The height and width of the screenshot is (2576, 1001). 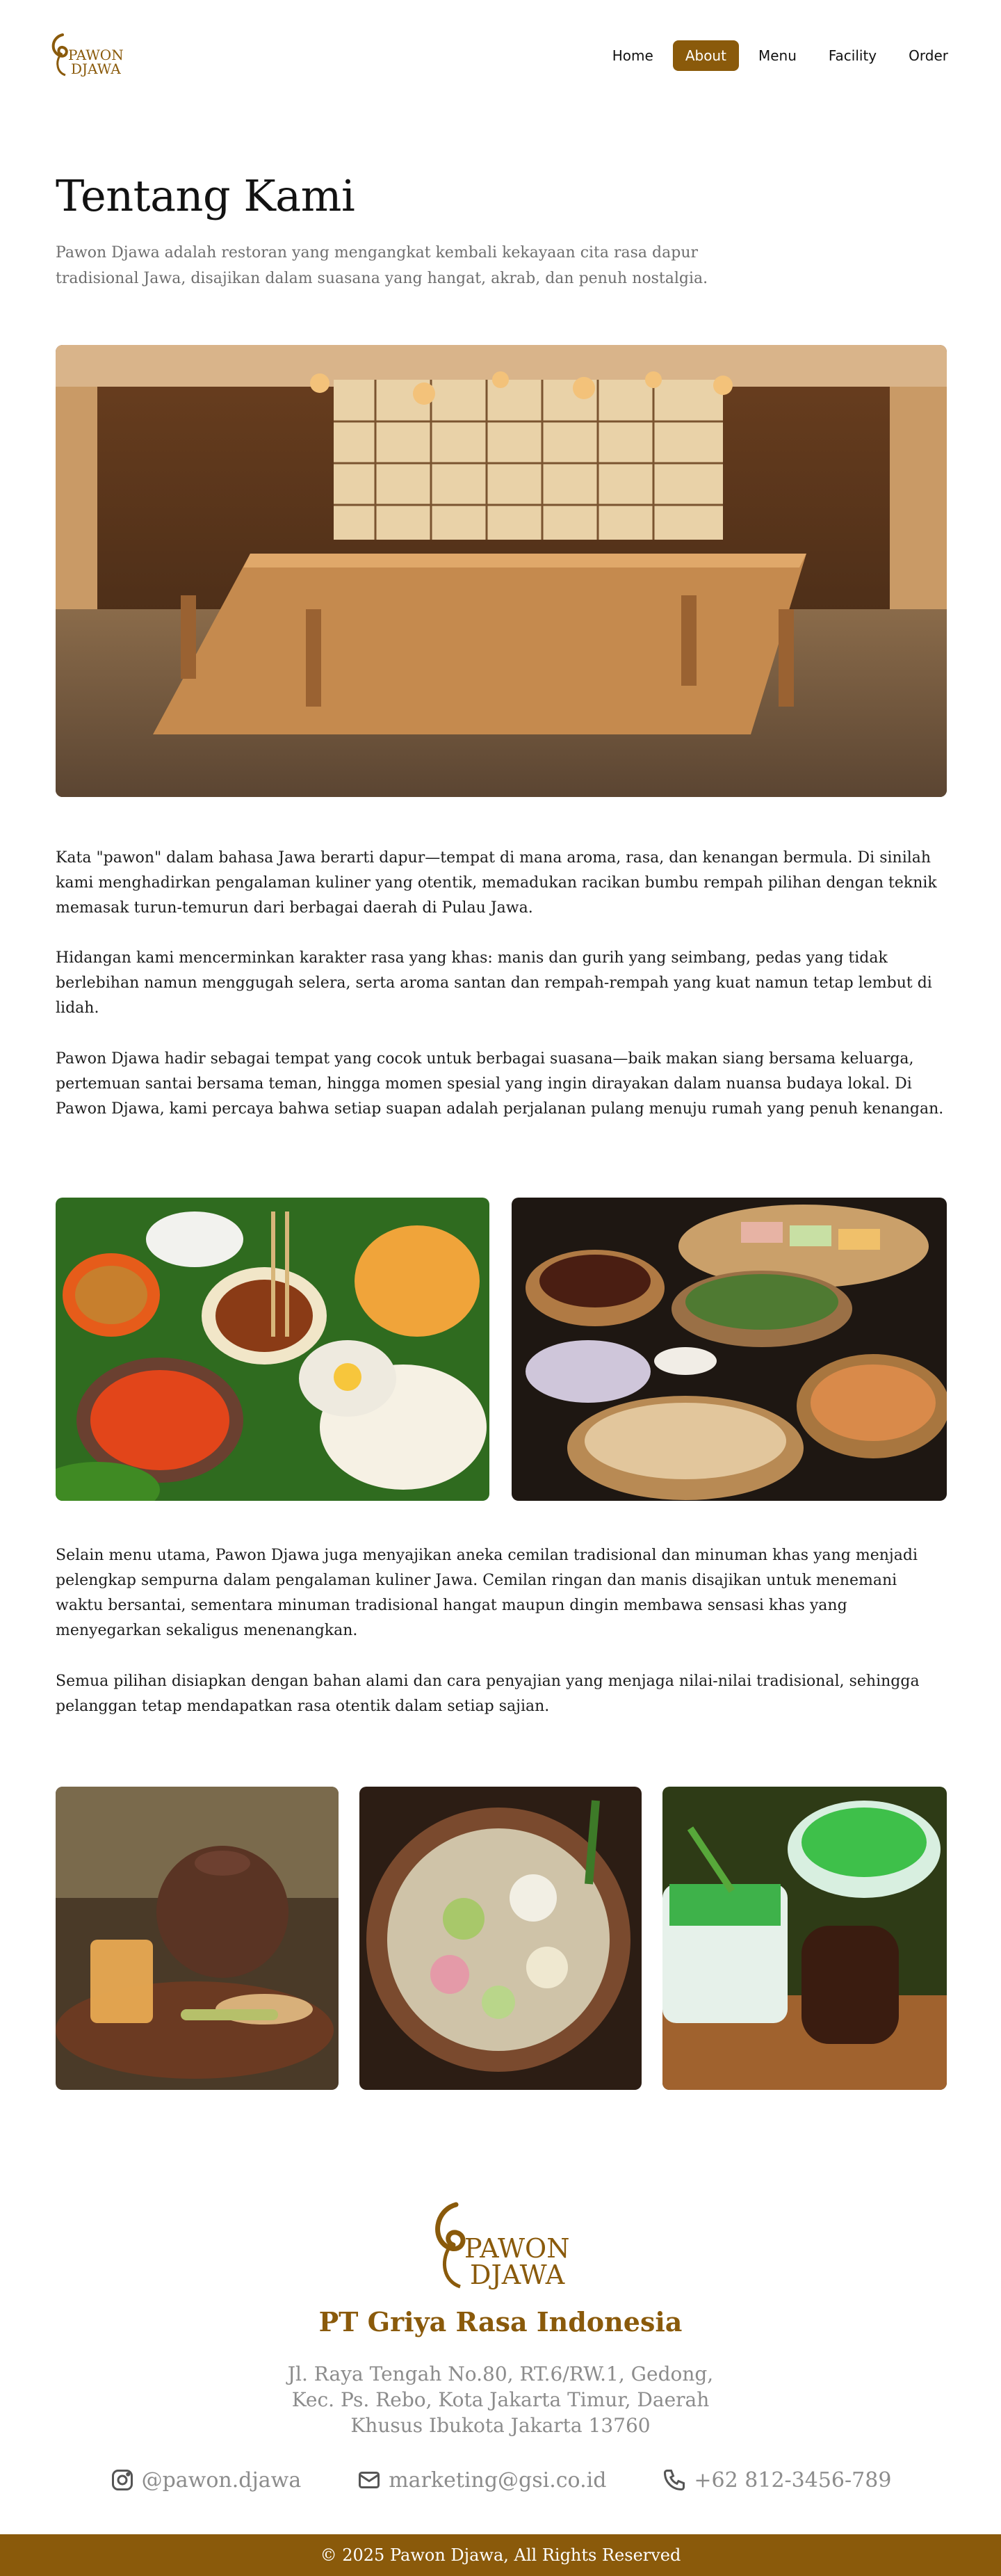 I want to click on company-name: PT Griya Rasa Indonesia, so click(x=500, y=2321).